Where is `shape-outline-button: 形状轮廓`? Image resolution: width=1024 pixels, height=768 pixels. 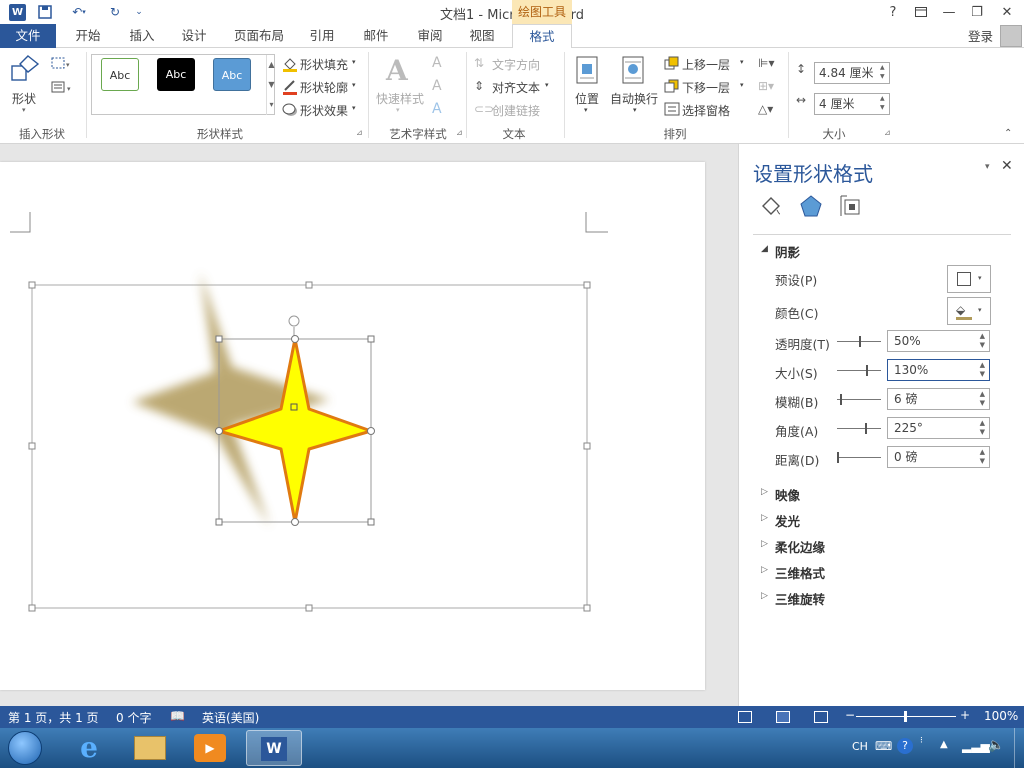 shape-outline-button: 形状轮廓 is located at coordinates (324, 87).